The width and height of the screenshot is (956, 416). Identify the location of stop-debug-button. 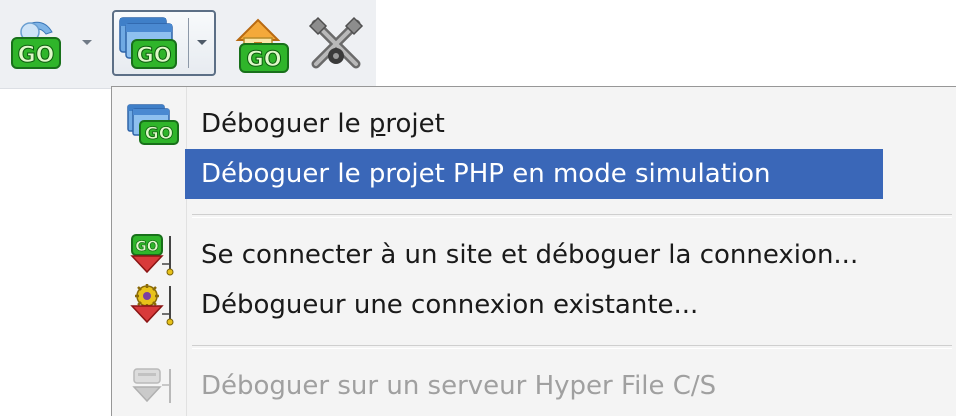
(335, 43).